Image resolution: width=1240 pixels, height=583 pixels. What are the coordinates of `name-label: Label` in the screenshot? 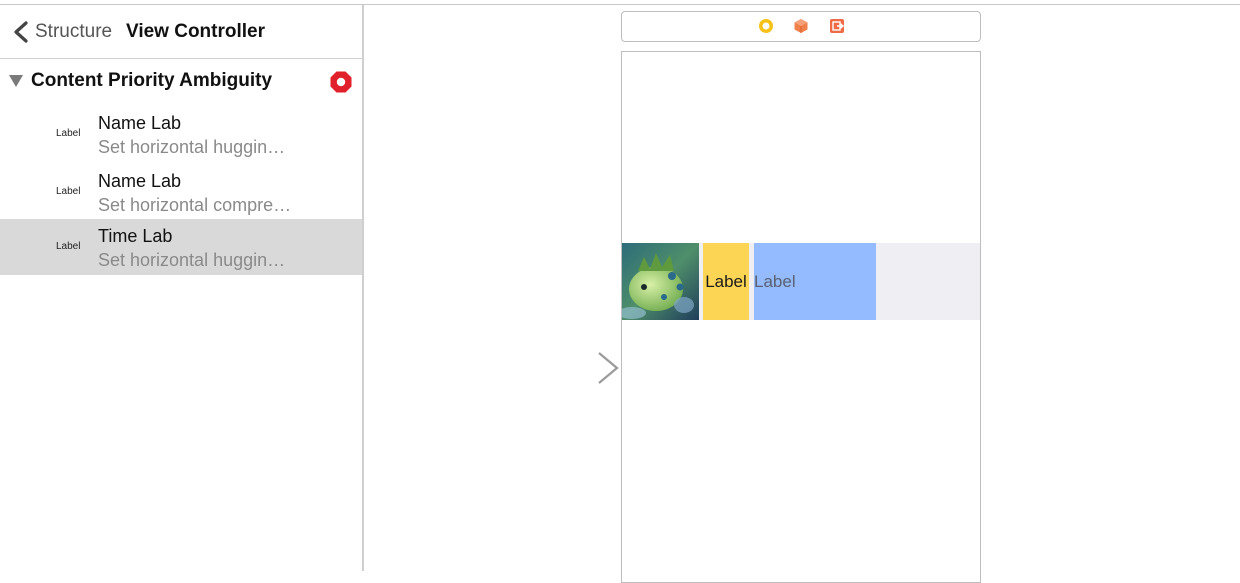 It's located at (726, 281).